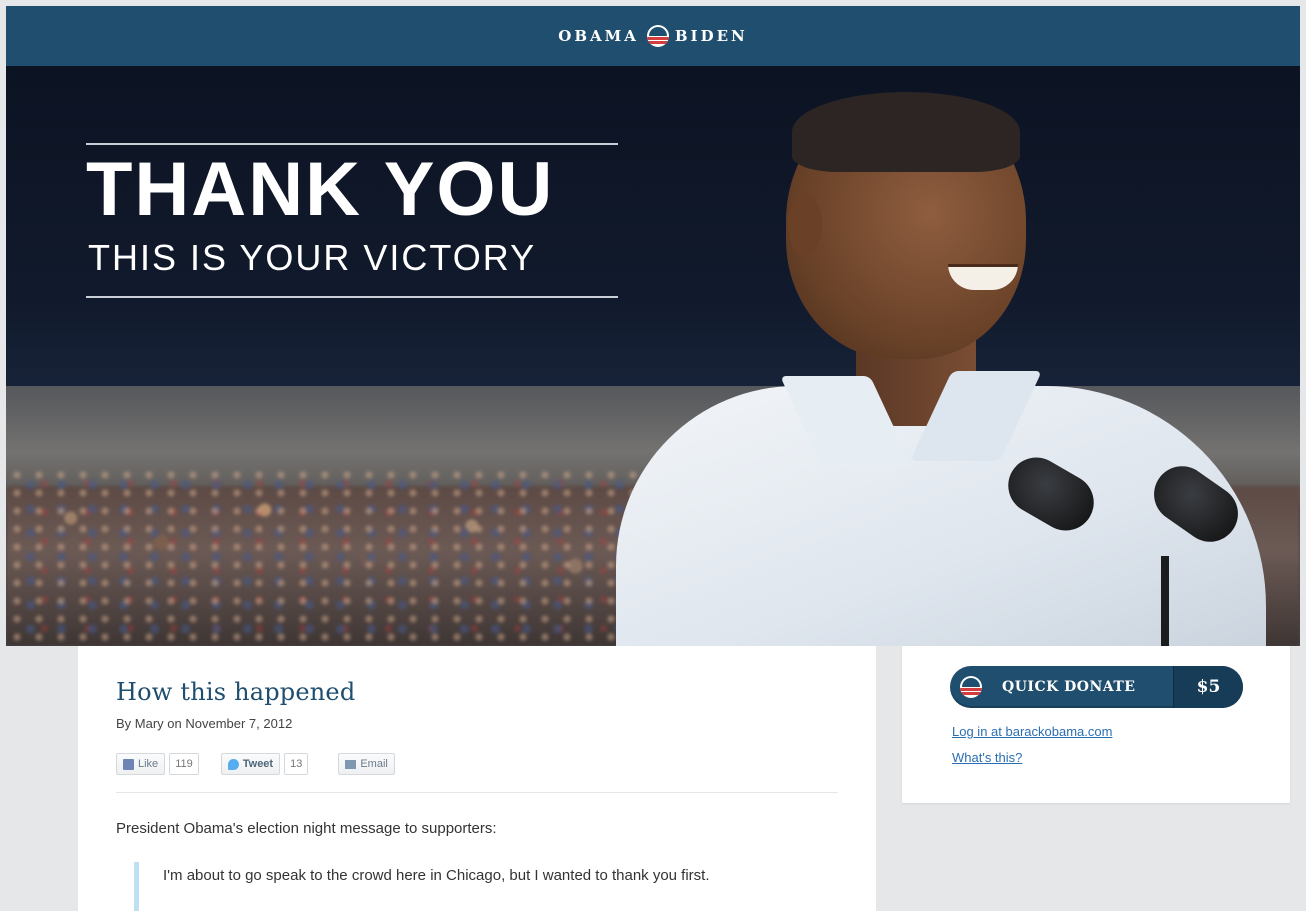 Image resolution: width=1306 pixels, height=911 pixels. Describe the element at coordinates (296, 764) in the screenshot. I see `tweet-count: 13` at that location.